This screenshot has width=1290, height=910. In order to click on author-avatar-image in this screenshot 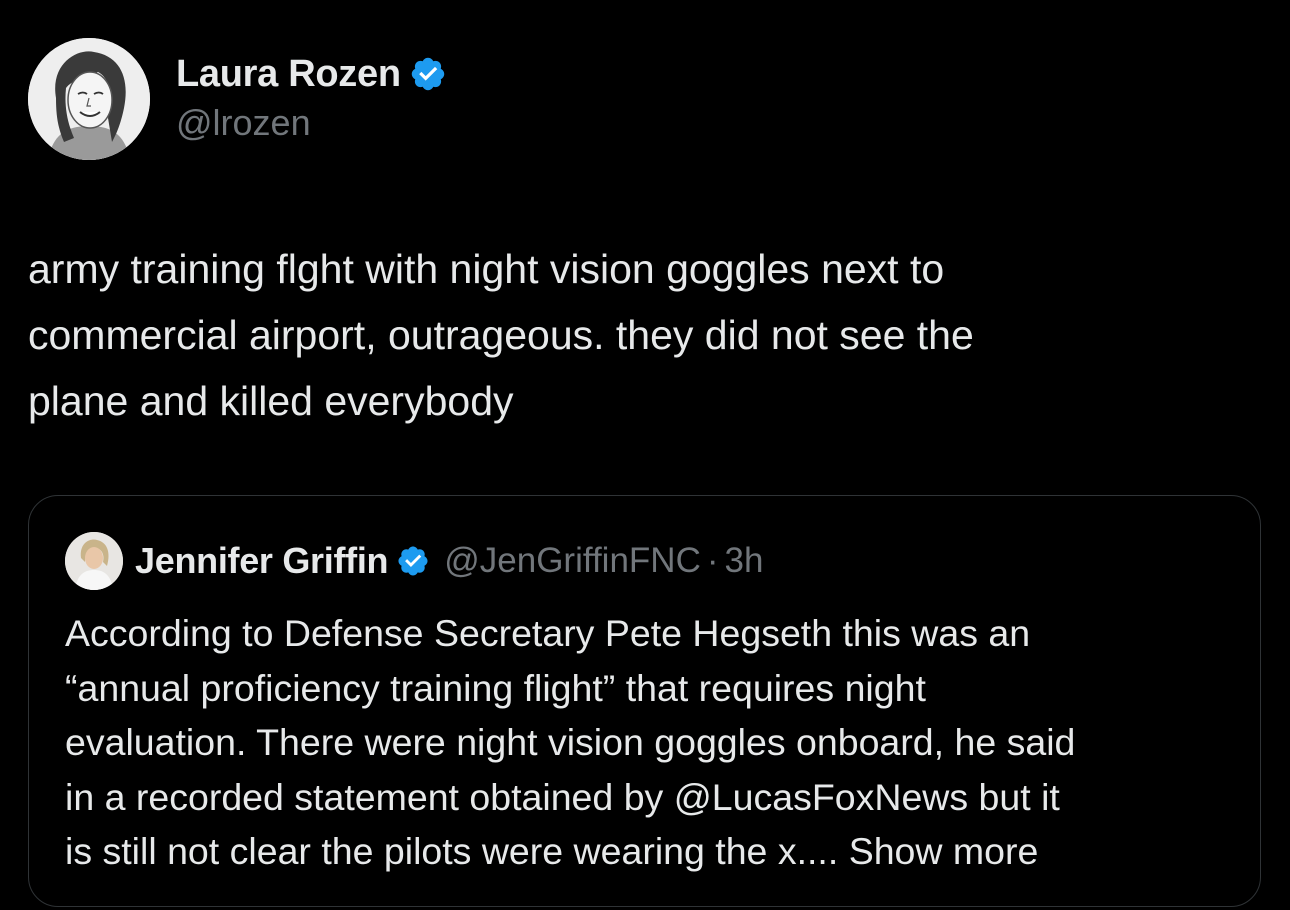, I will do `click(89, 99)`.